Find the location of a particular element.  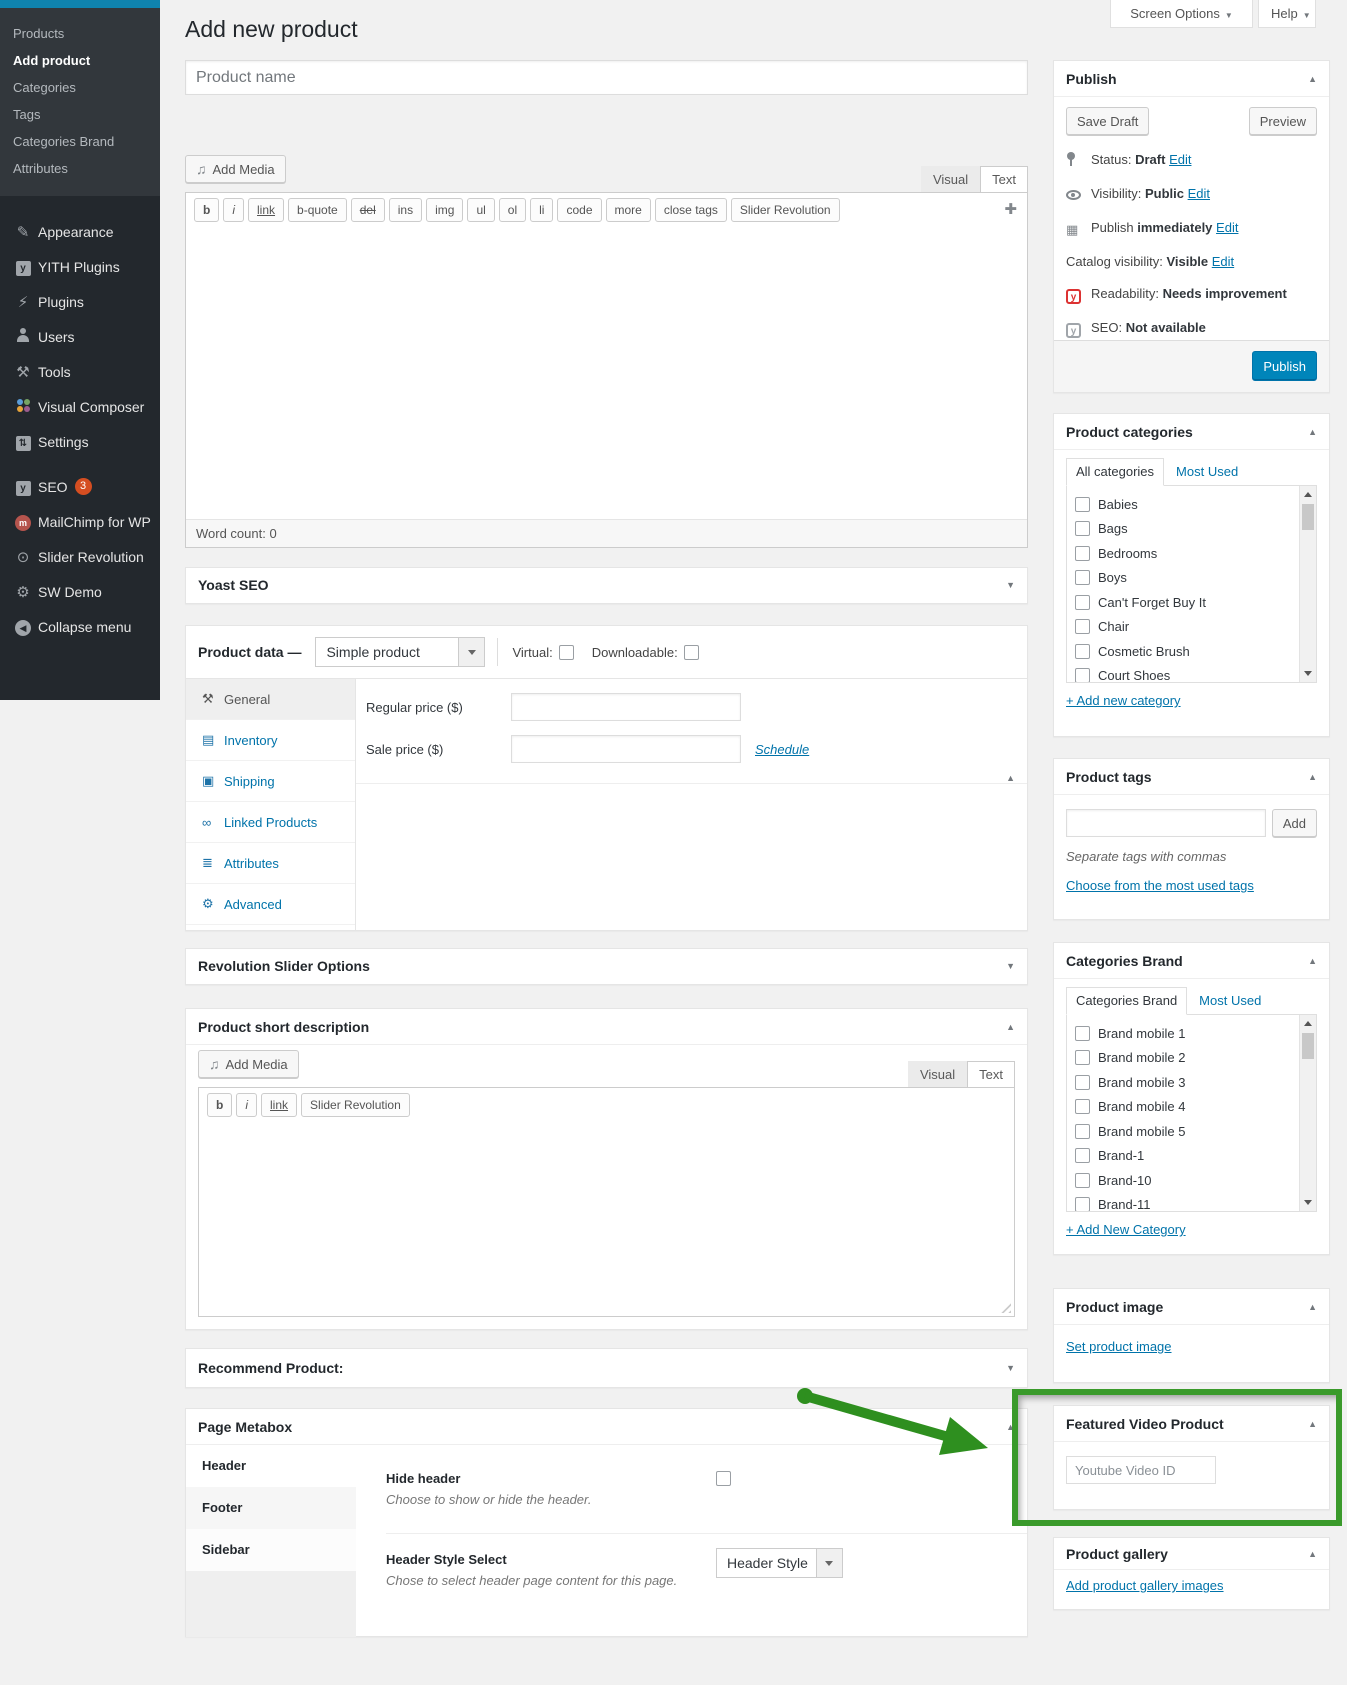

blockquote-button: b-quote is located at coordinates (317, 210).